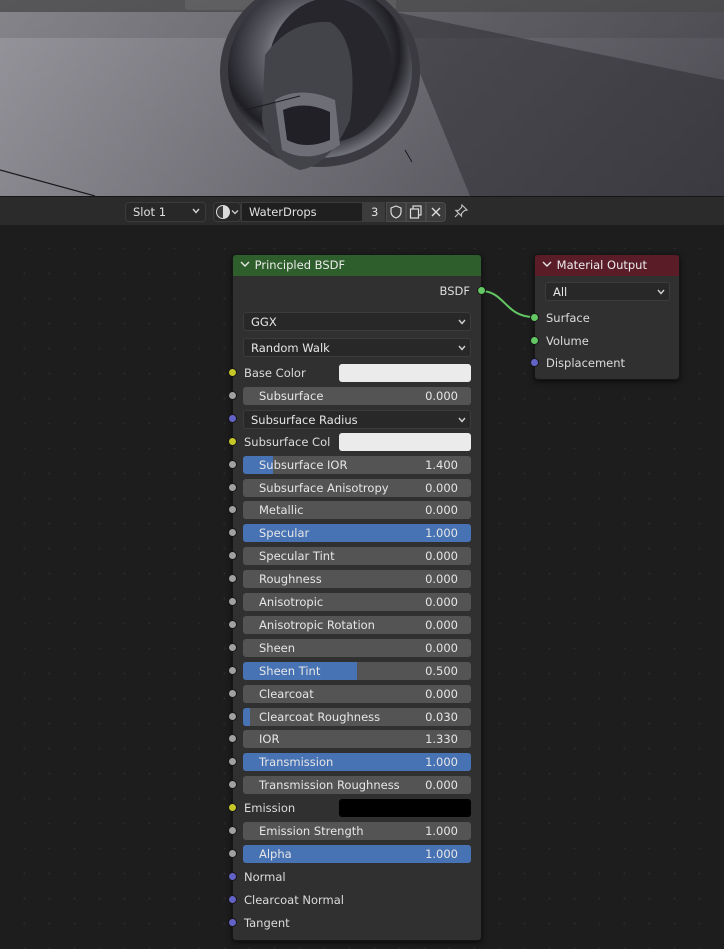  I want to click on specular-tint-slider: Specular Tint 0.000, so click(357, 556).